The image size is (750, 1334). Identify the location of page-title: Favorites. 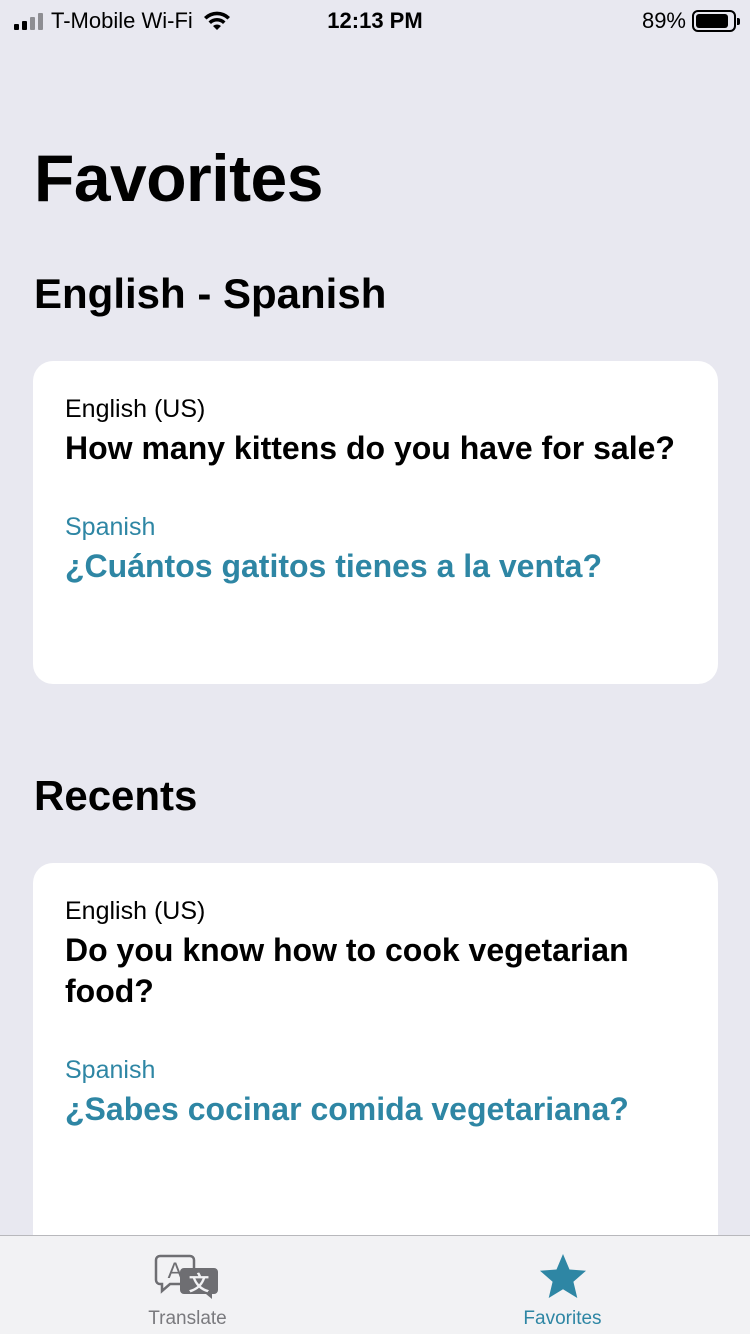
(178, 178).